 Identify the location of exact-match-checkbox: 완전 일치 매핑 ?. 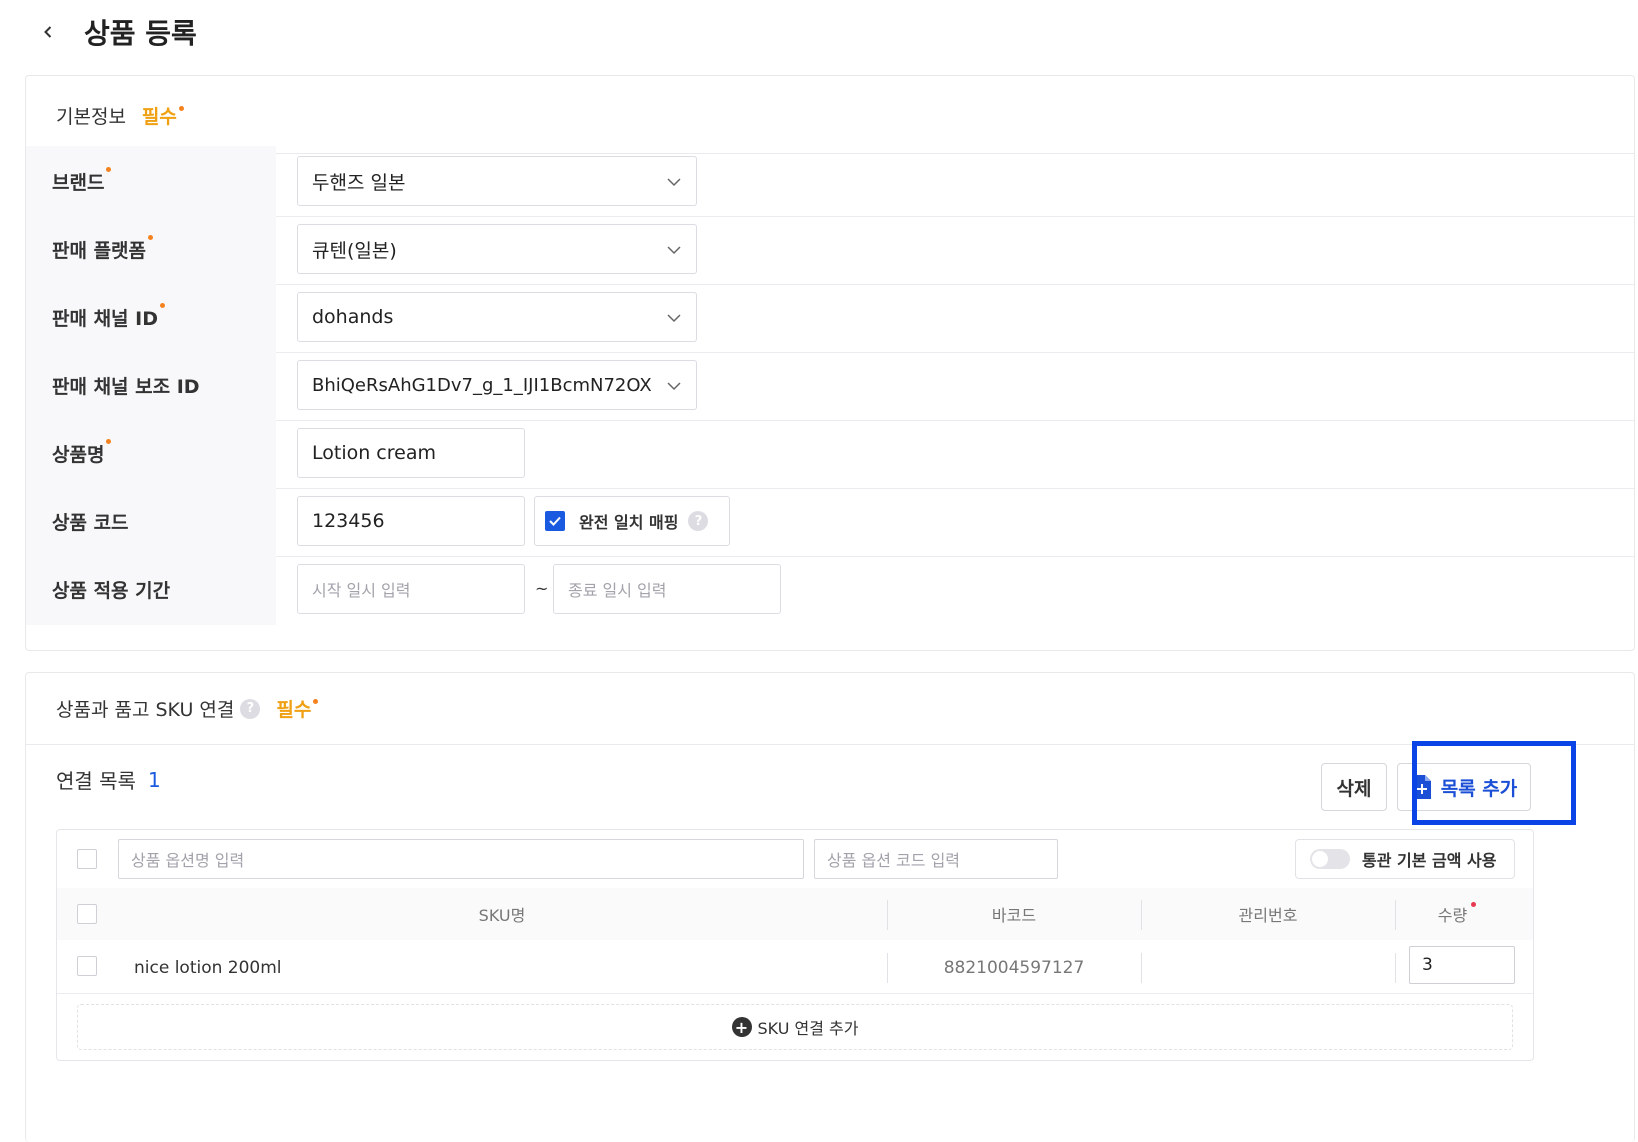
(632, 521).